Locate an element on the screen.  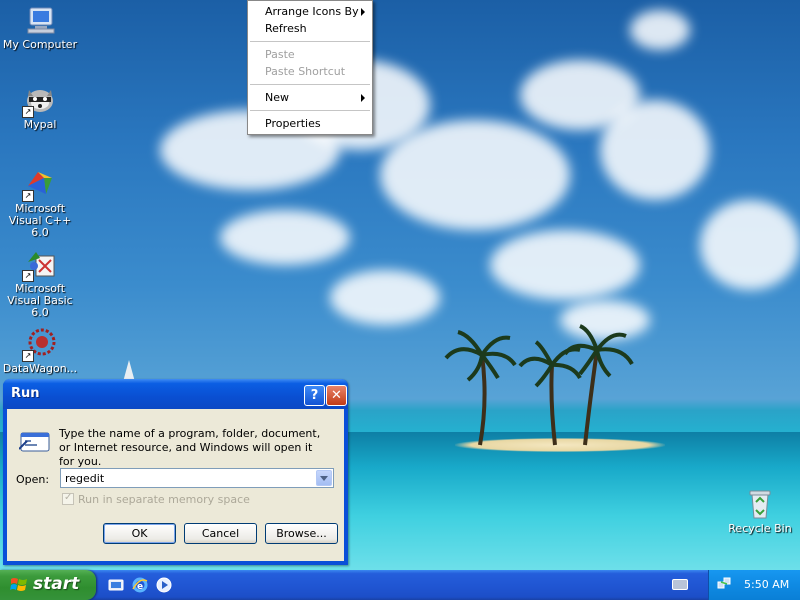
dialog-title: Run is located at coordinates (25, 393).